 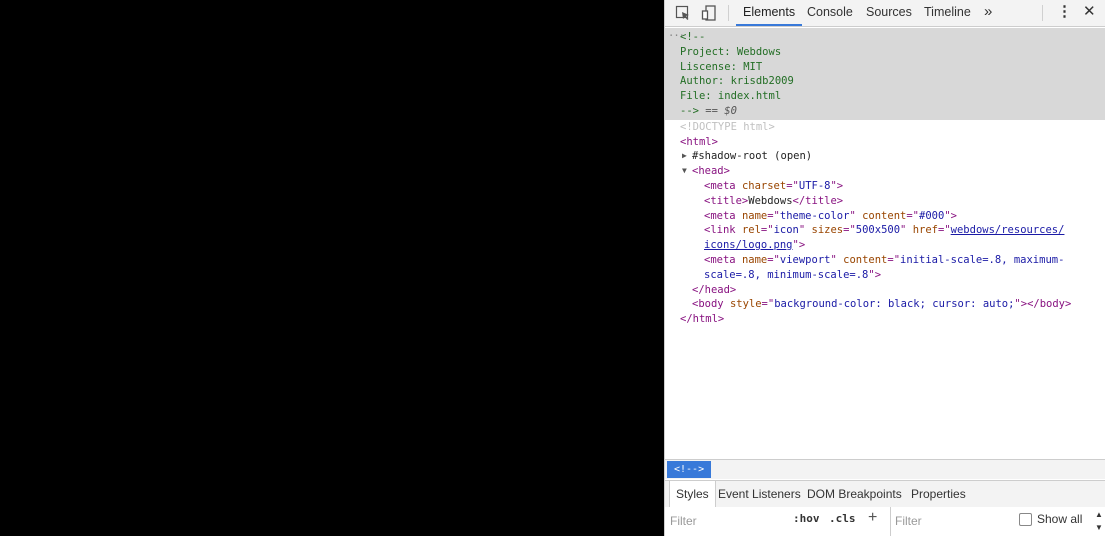 What do you see at coordinates (947, 13) in the screenshot?
I see `tab-timeline: Timeline` at bounding box center [947, 13].